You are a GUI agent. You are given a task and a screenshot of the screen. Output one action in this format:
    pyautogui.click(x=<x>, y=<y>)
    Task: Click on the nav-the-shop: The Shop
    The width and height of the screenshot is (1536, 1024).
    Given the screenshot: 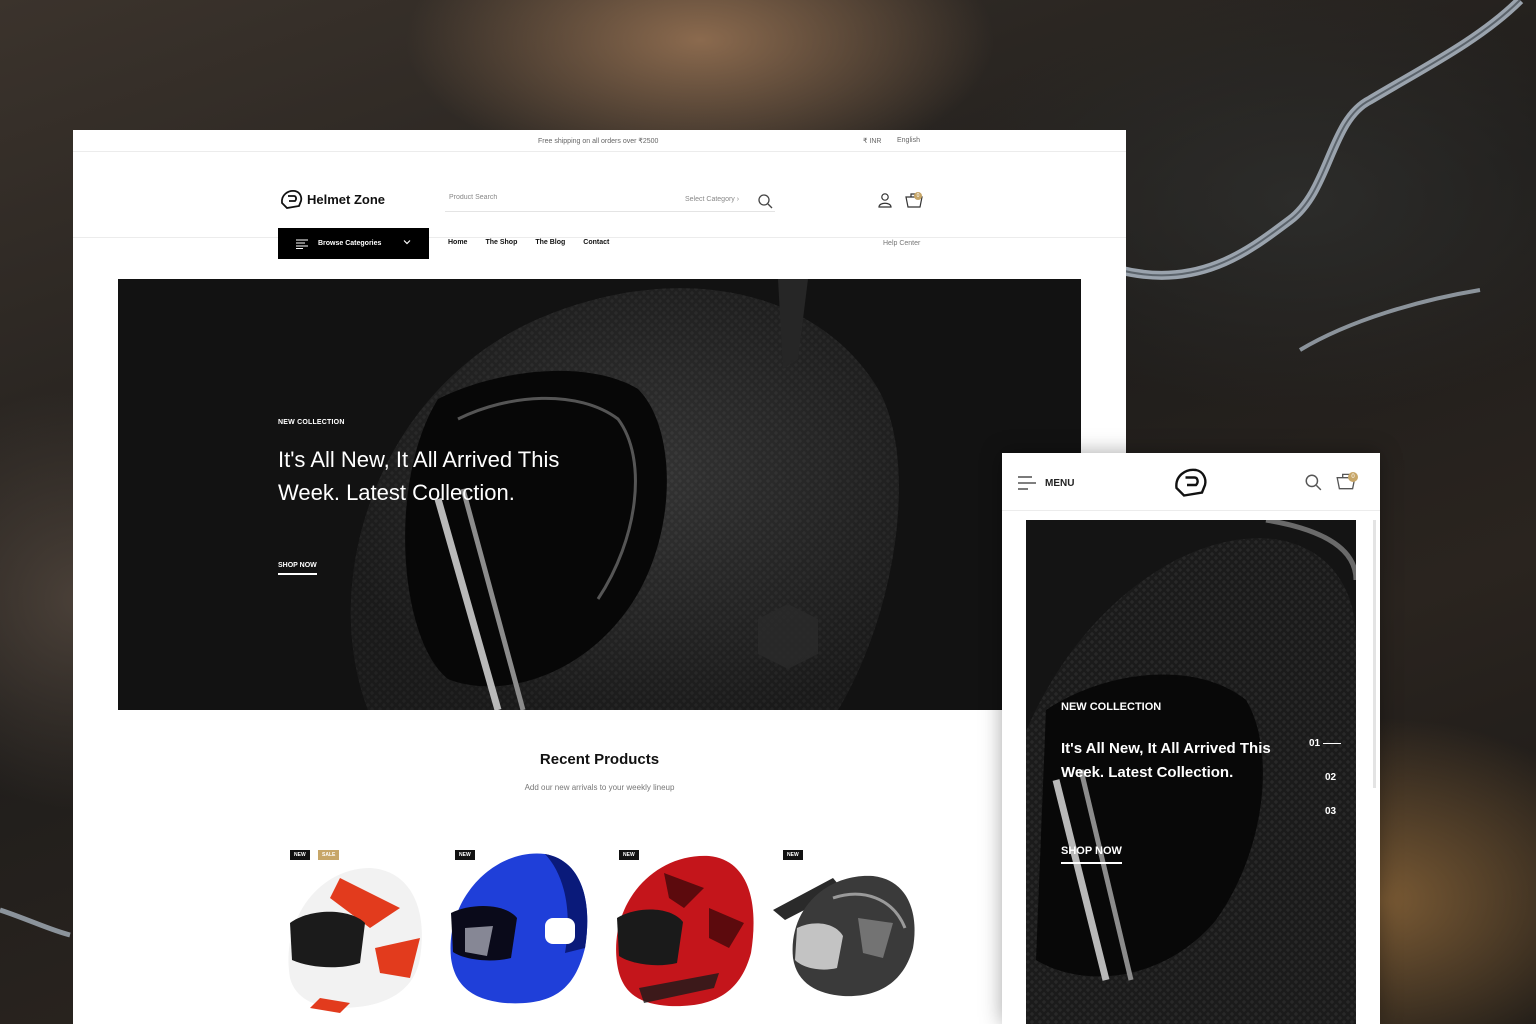 What is the action you would take?
    pyautogui.click(x=501, y=242)
    